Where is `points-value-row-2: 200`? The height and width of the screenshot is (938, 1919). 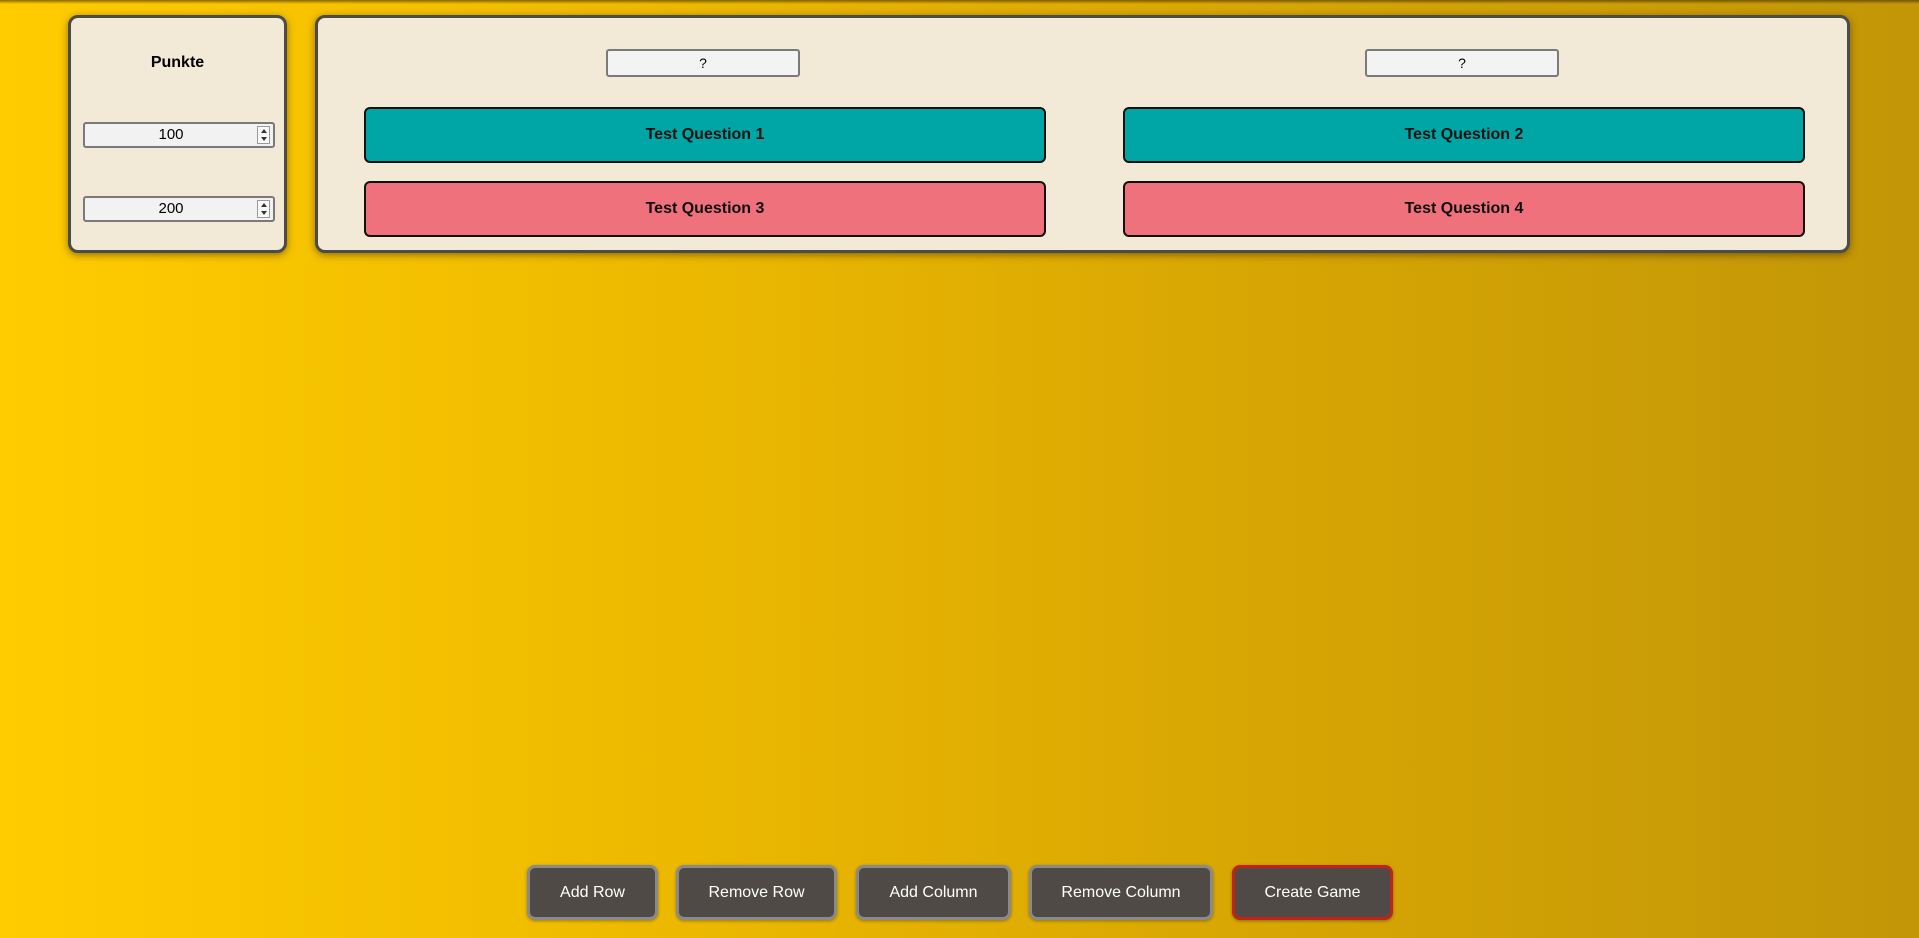 points-value-row-2: 200 is located at coordinates (171, 208).